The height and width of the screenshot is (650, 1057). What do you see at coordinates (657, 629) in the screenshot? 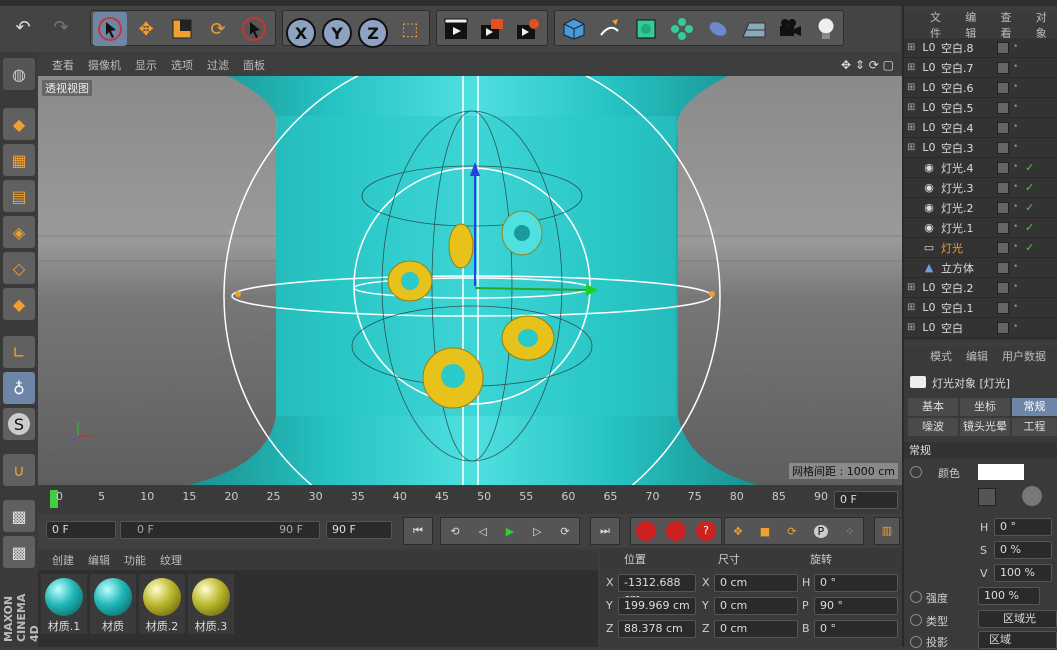
I see `position-field: 88.378 cm` at bounding box center [657, 629].